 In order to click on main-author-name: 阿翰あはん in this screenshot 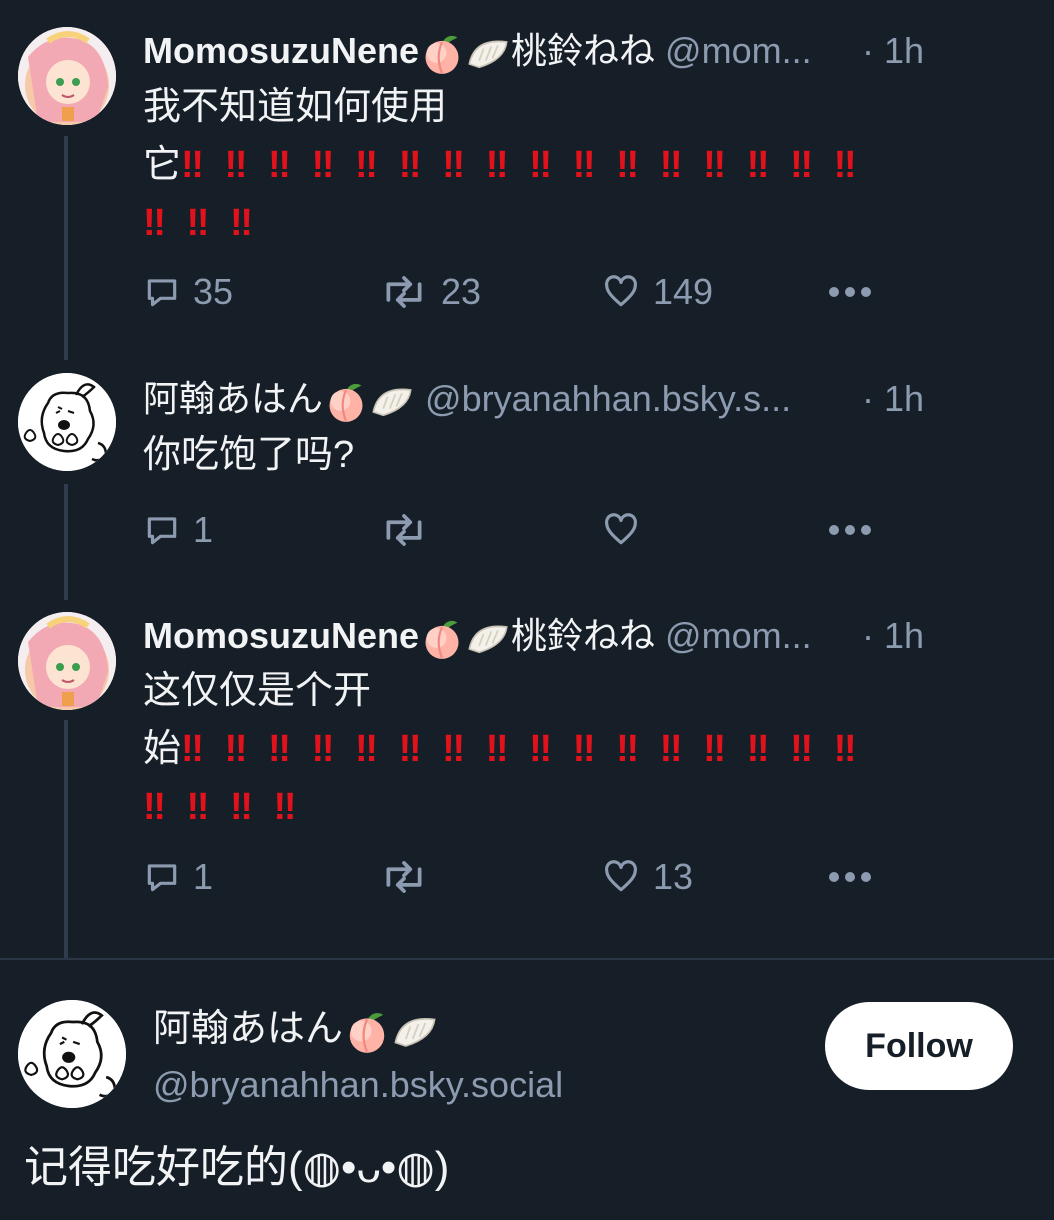, I will do `click(248, 1029)`.